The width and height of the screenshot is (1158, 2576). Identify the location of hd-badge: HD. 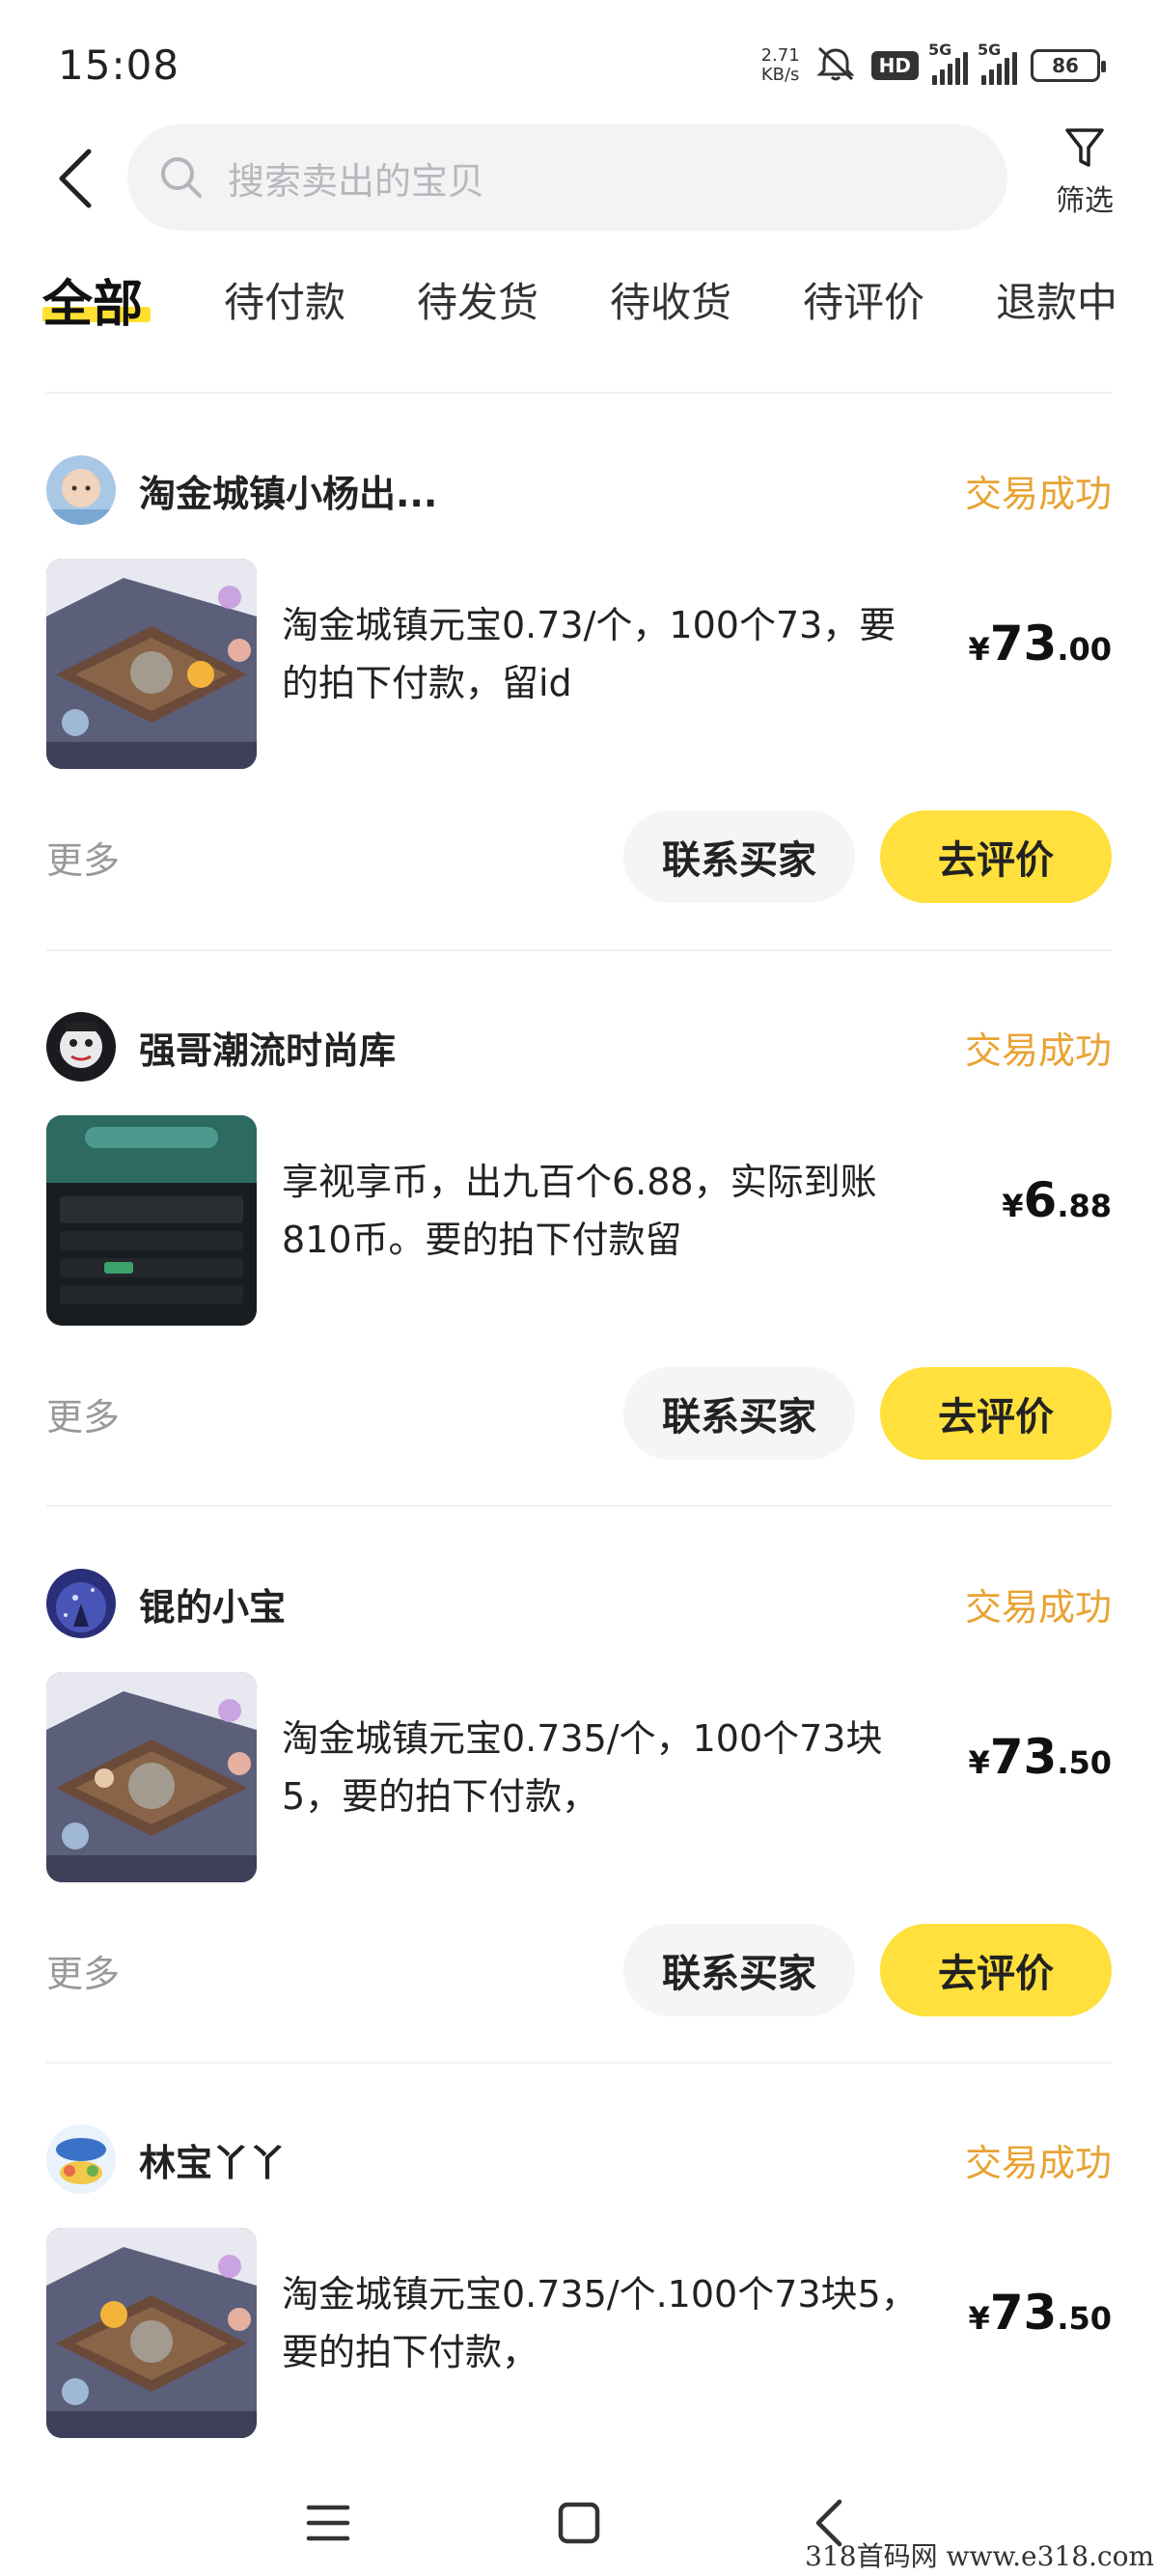
(894, 65).